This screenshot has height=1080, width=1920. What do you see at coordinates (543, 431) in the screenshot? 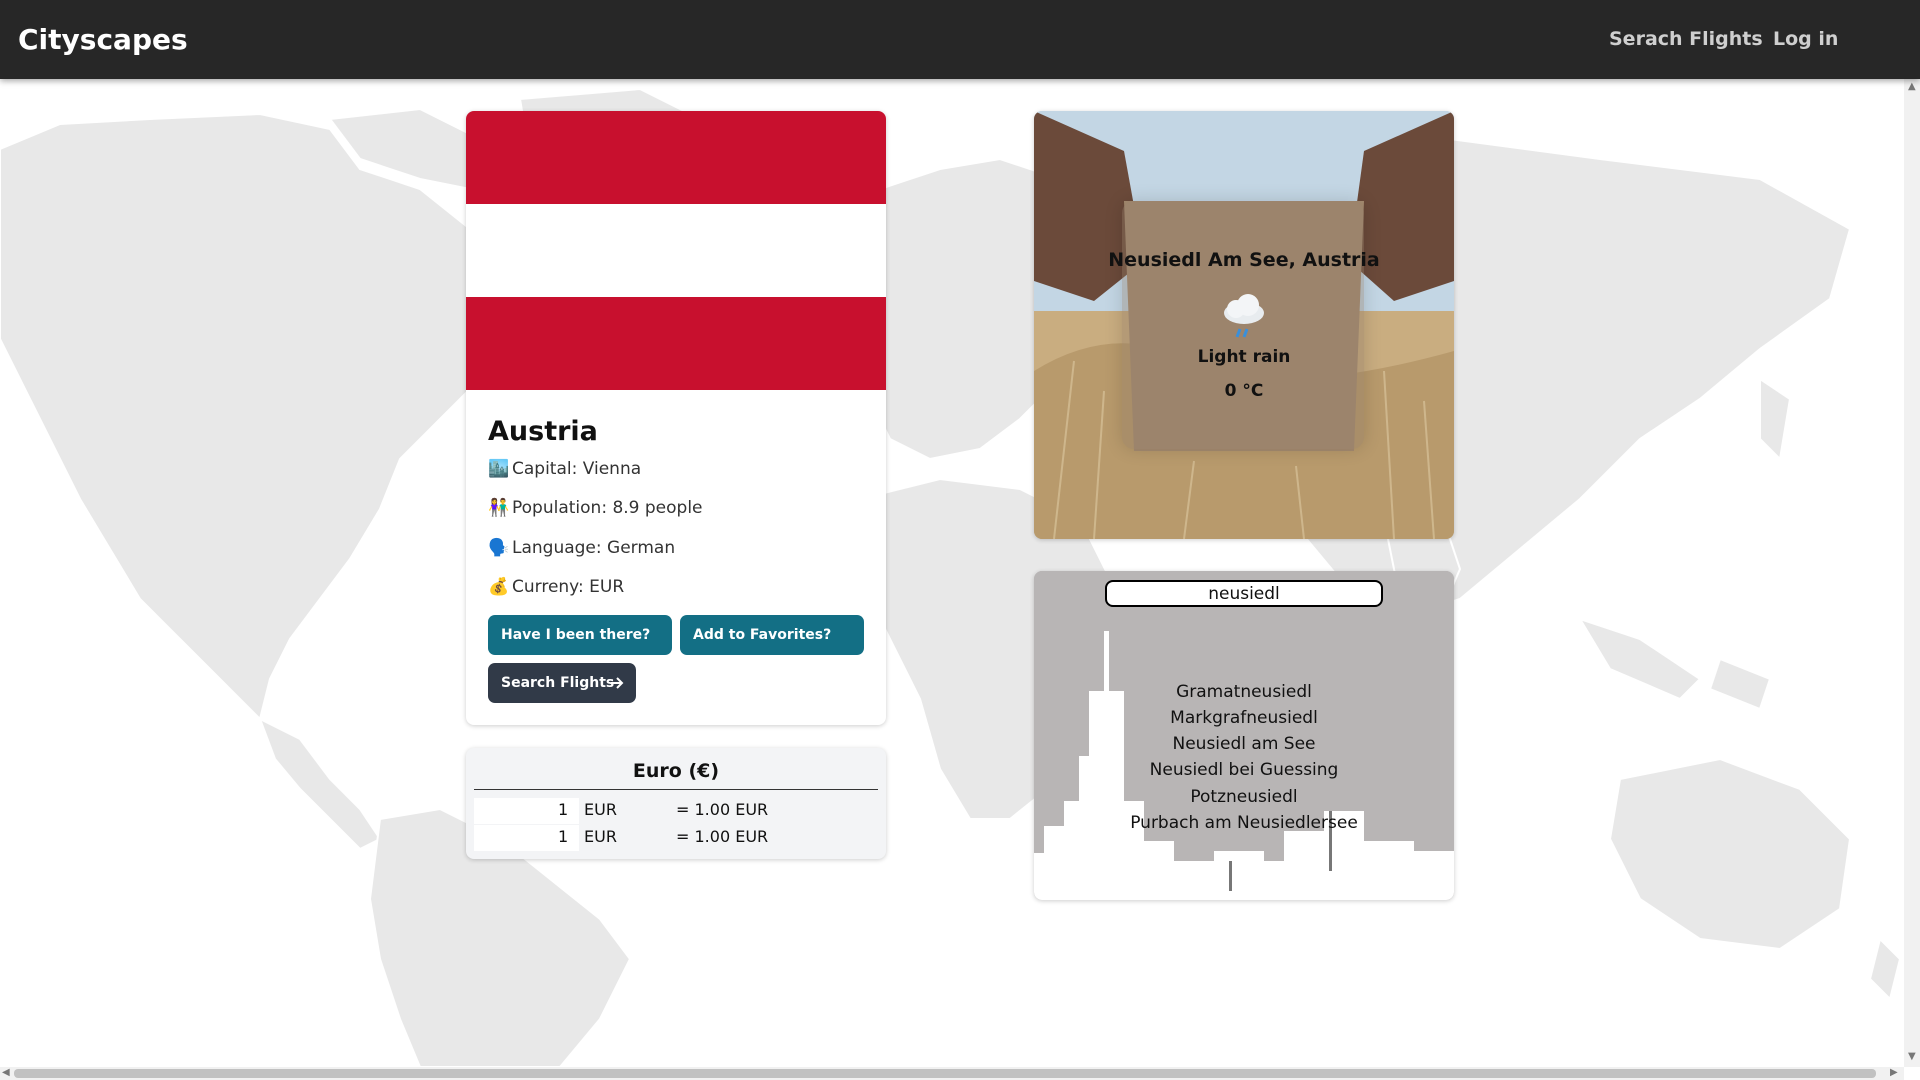
I see `country-name: Austria` at bounding box center [543, 431].